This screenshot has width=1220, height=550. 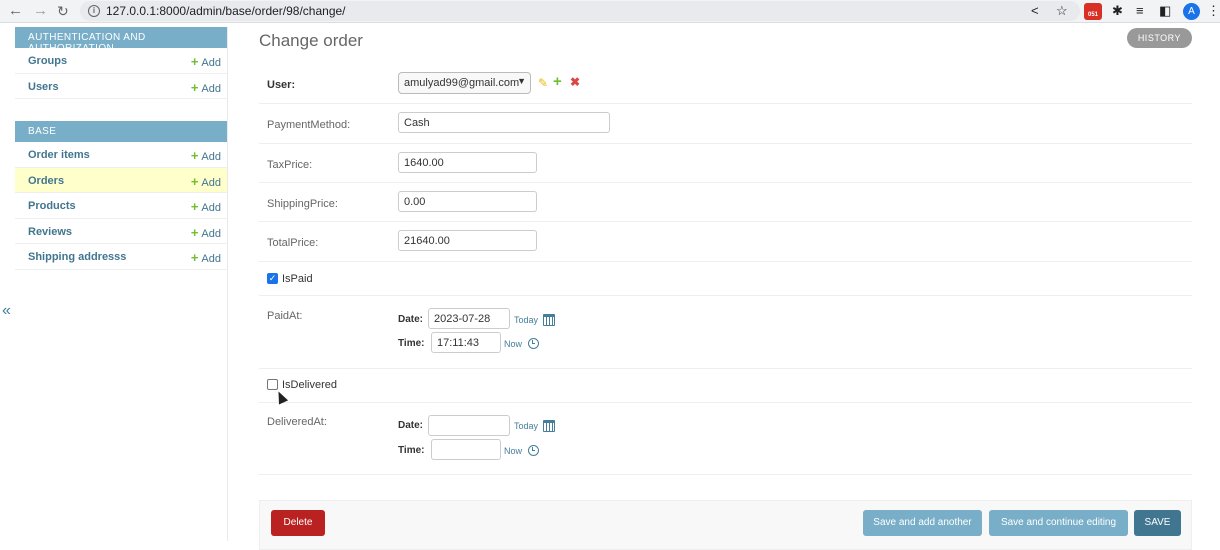 What do you see at coordinates (121, 110) in the screenshot?
I see `module-spacer` at bounding box center [121, 110].